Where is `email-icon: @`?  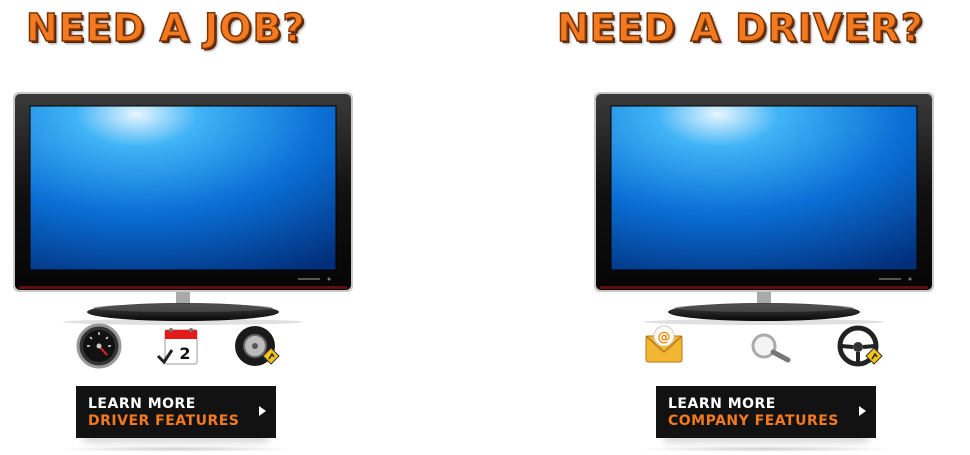 email-icon: @ is located at coordinates (664, 346).